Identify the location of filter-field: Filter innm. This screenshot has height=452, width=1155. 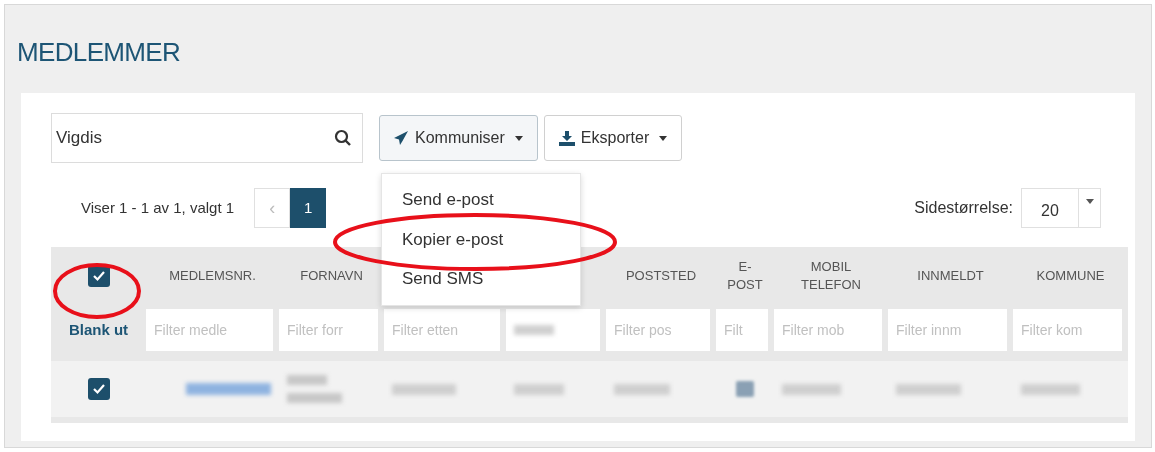
(947, 330).